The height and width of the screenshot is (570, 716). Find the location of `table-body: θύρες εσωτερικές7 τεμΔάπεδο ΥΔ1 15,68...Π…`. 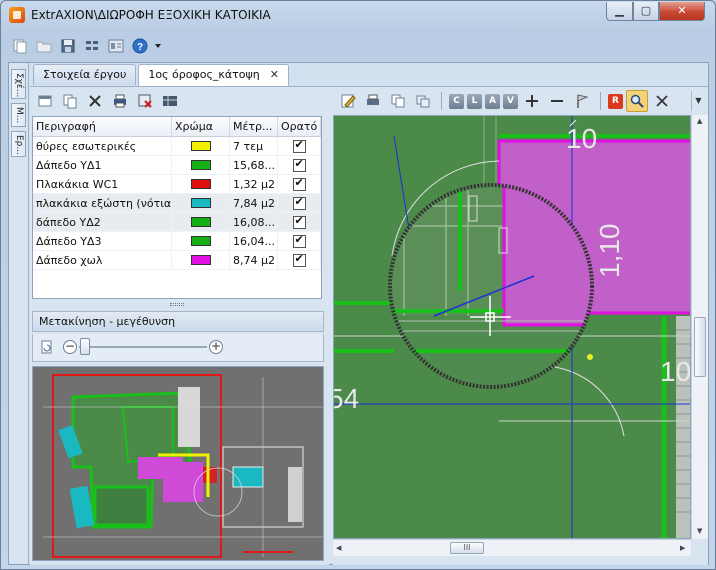

table-body: θύρες εσωτερικές7 τεμΔάπεδο ΥΔ1 15,68...Π… is located at coordinates (177, 203).